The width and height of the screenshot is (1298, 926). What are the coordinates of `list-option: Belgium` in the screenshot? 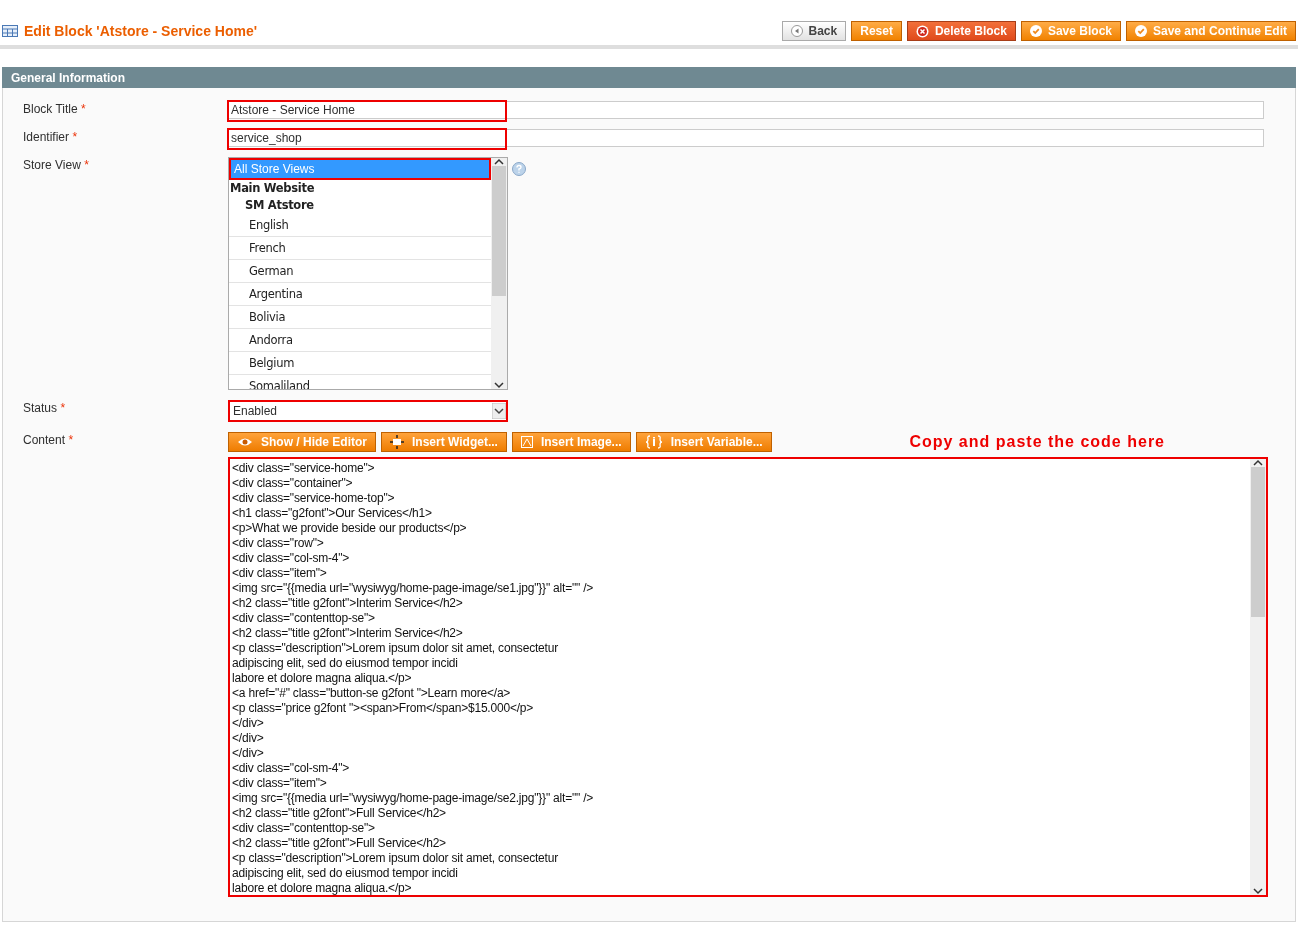 It's located at (360, 363).